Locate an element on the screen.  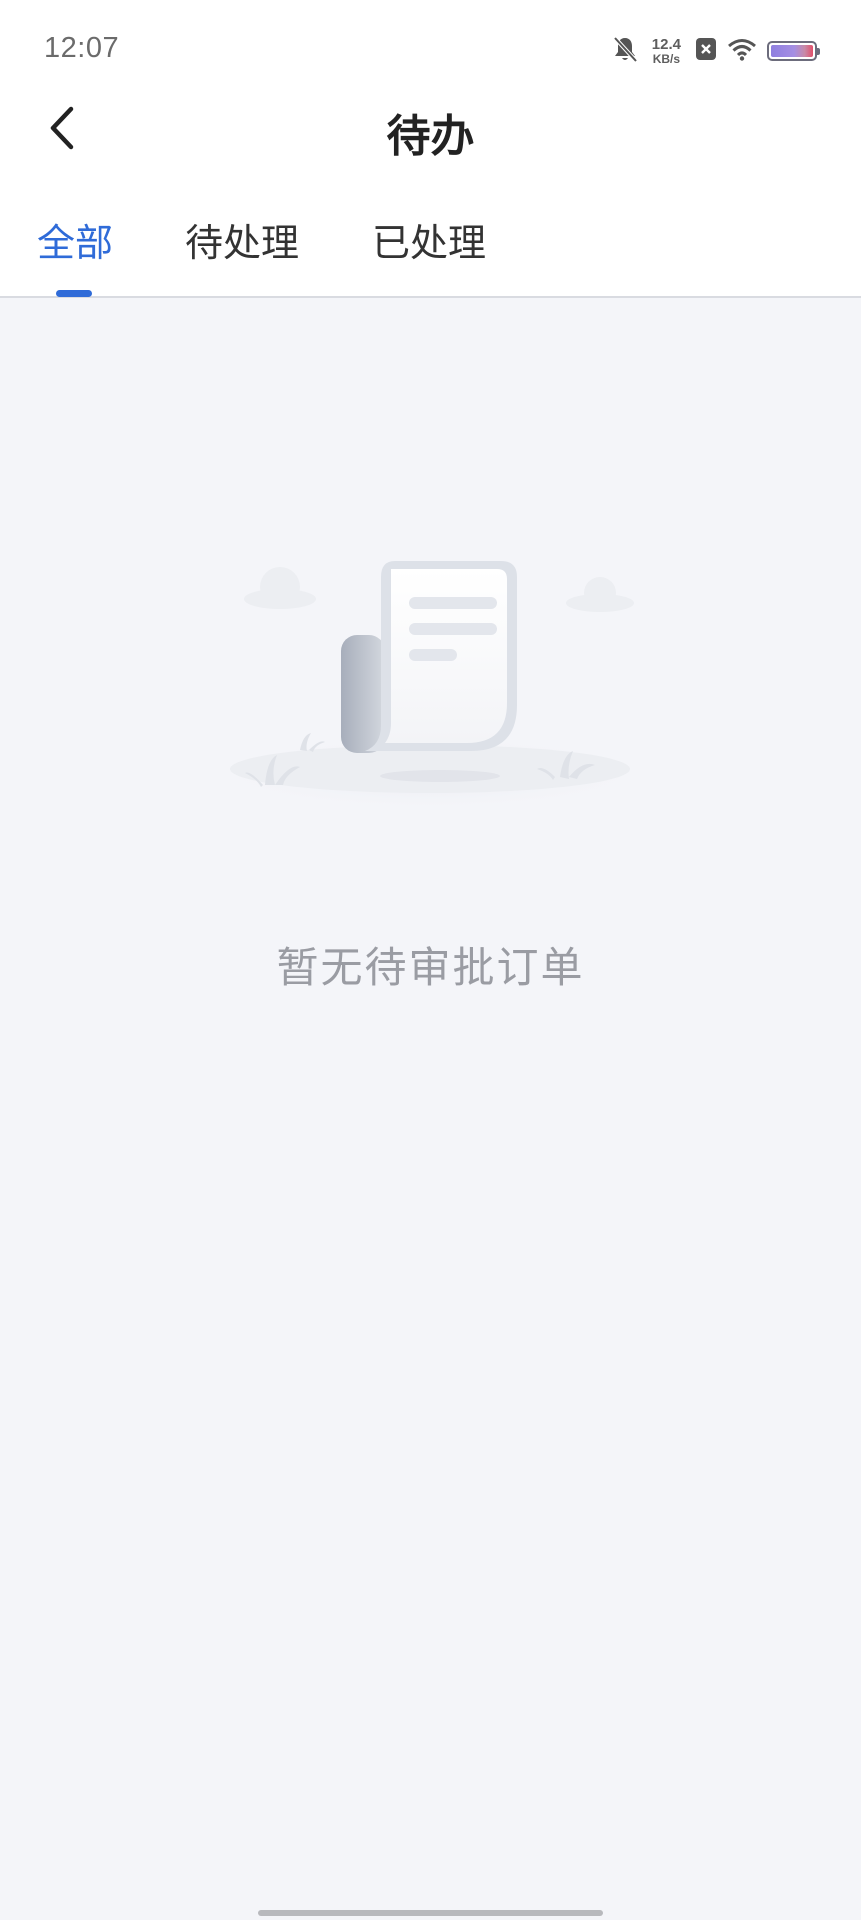
bell-muted-icon is located at coordinates (625, 51).